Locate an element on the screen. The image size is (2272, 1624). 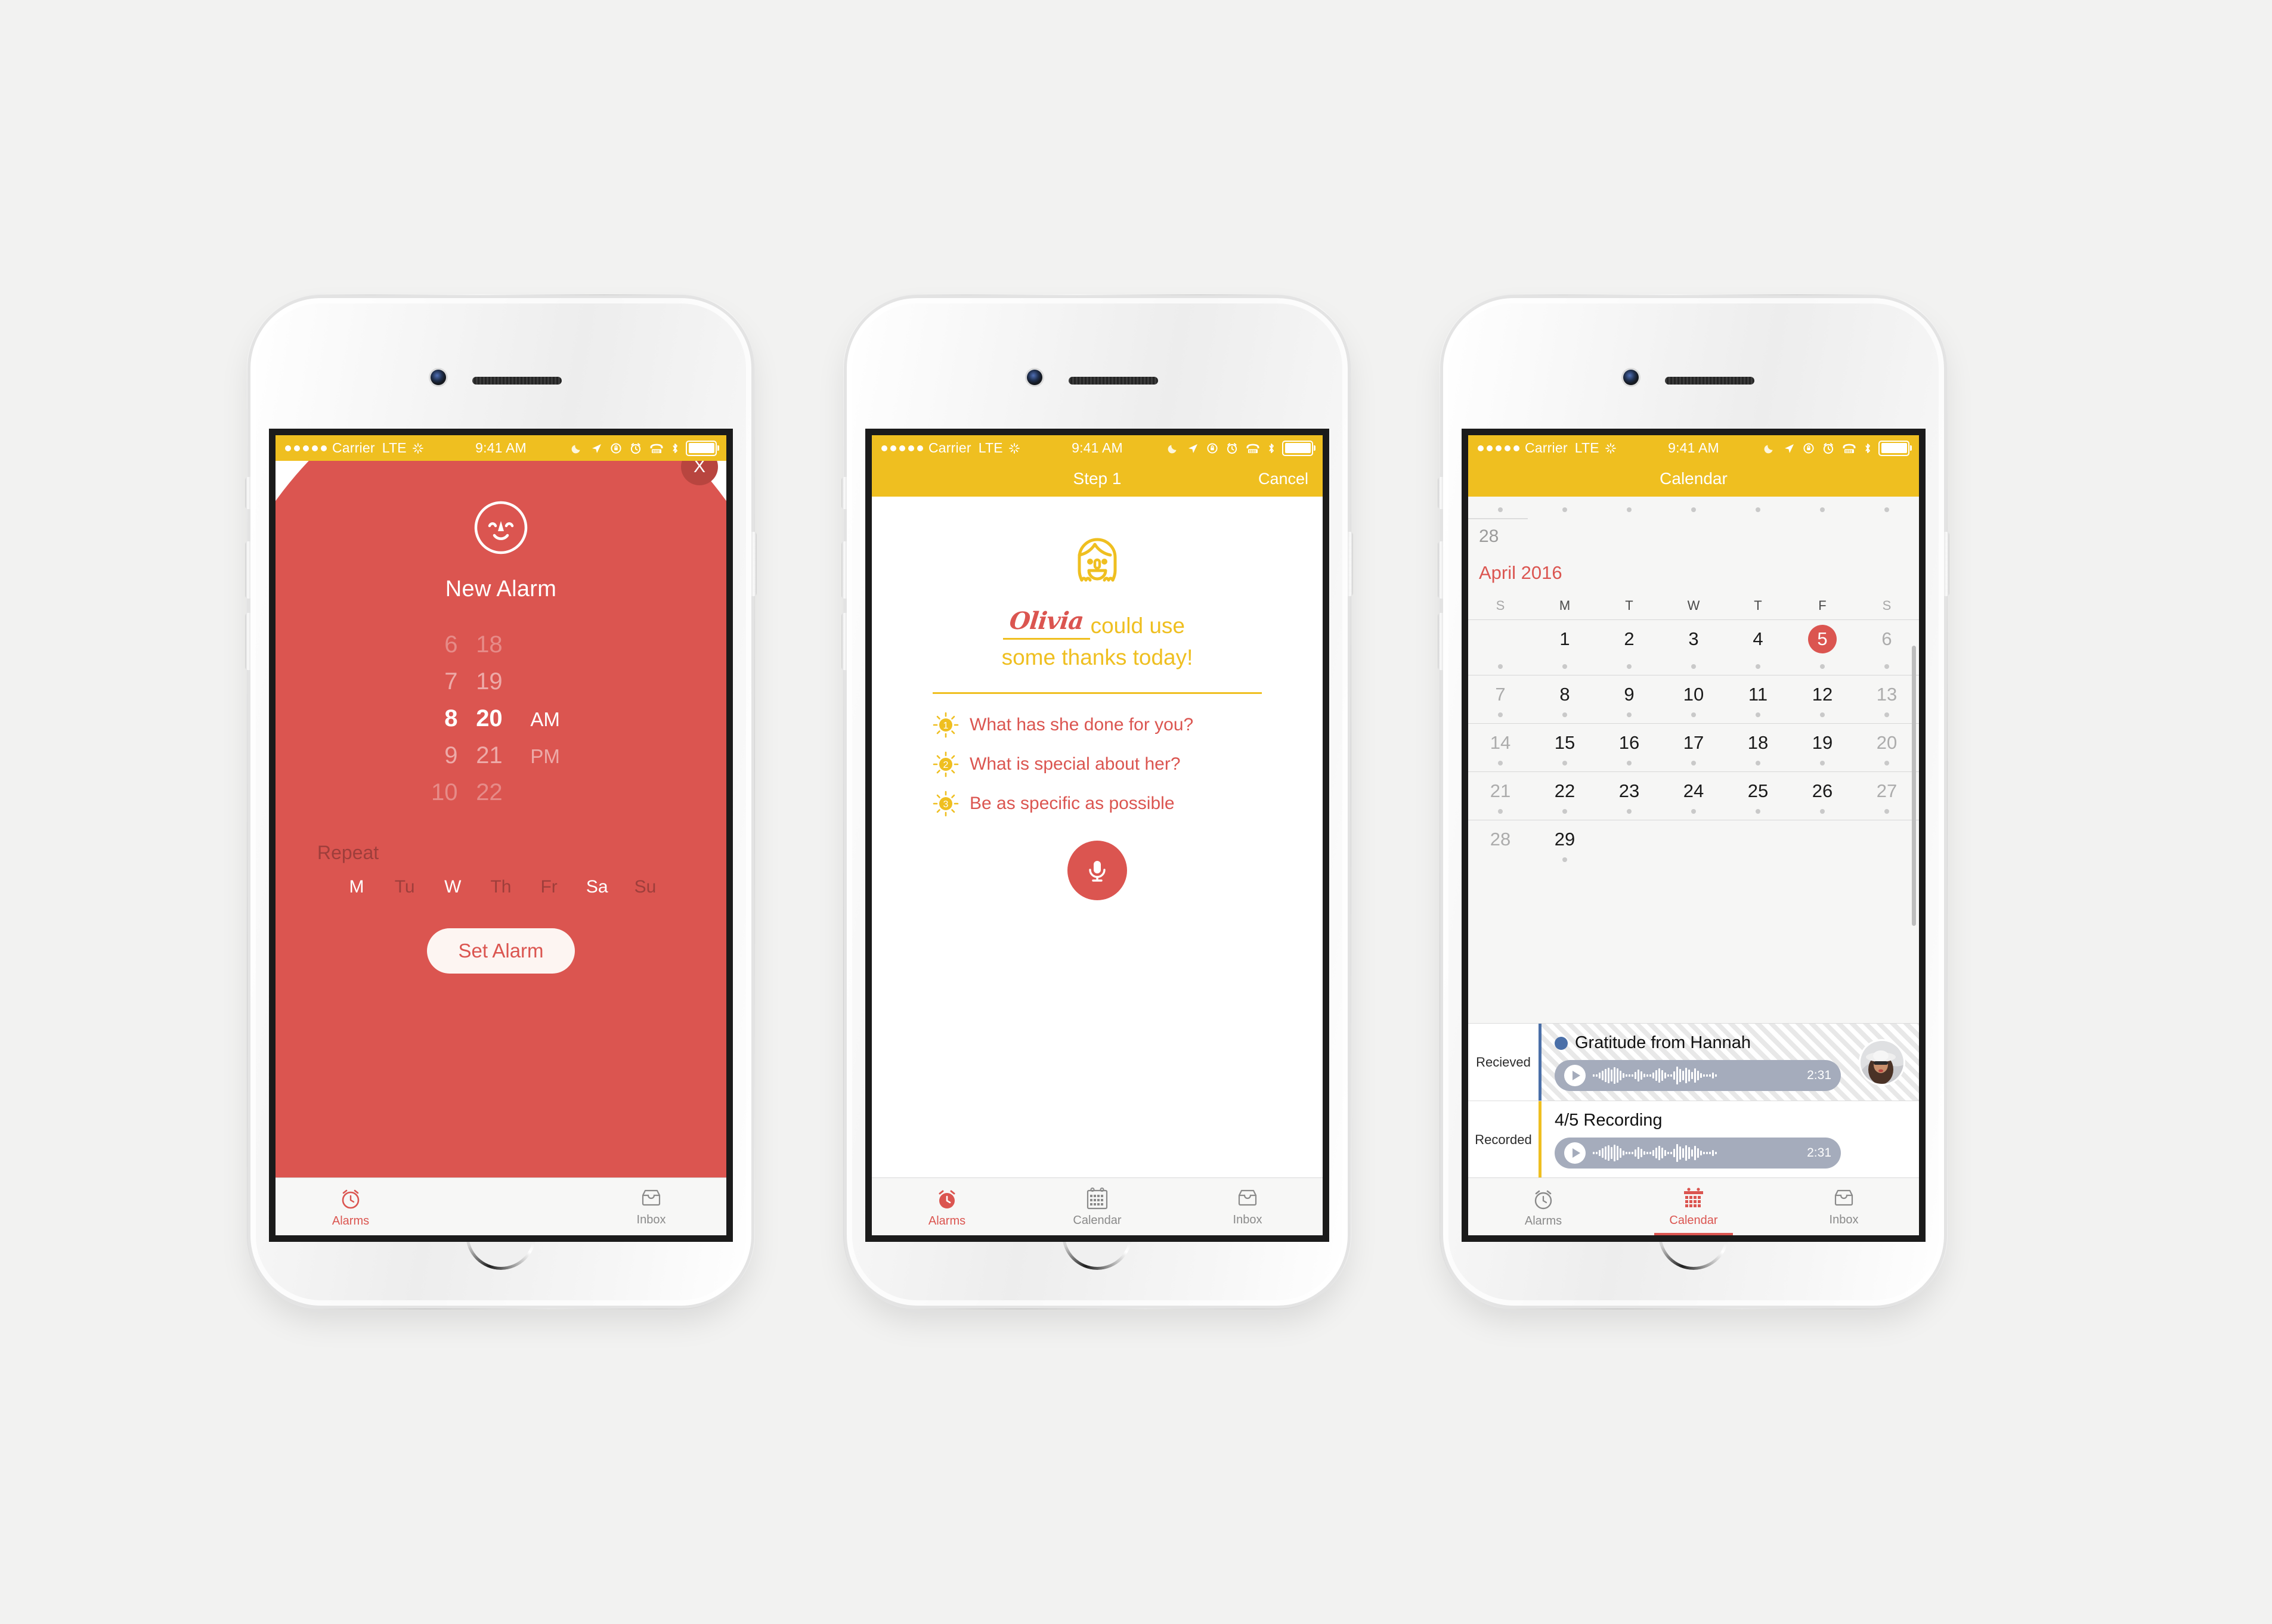
calendar-week-row: 14 15 16 17 18 19 20 is located at coordinates (1693, 748).